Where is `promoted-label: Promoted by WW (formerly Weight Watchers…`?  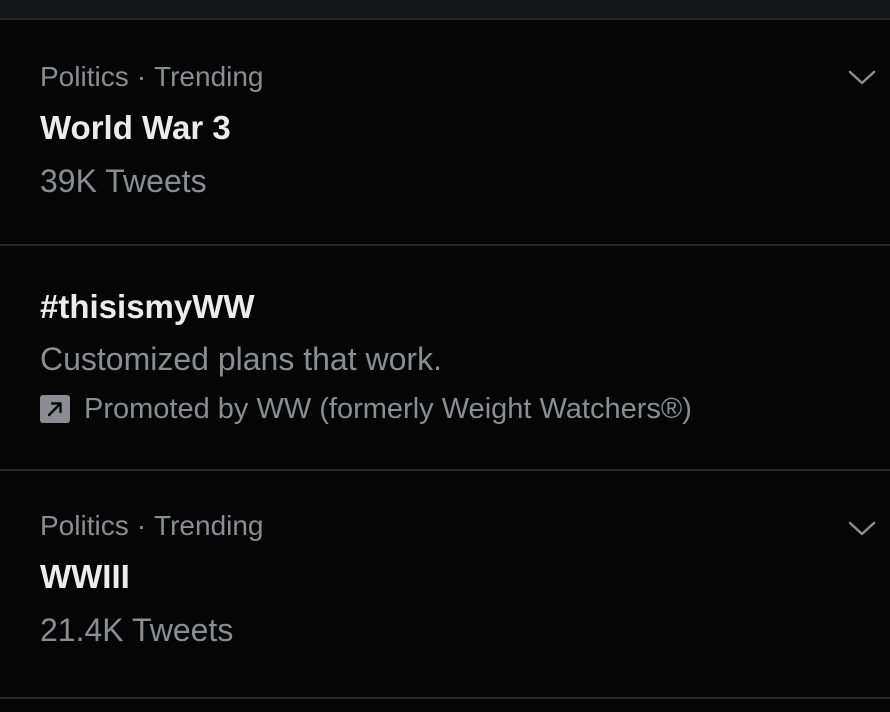
promoted-label: Promoted by WW (formerly Weight Watchers… is located at coordinates (465, 409).